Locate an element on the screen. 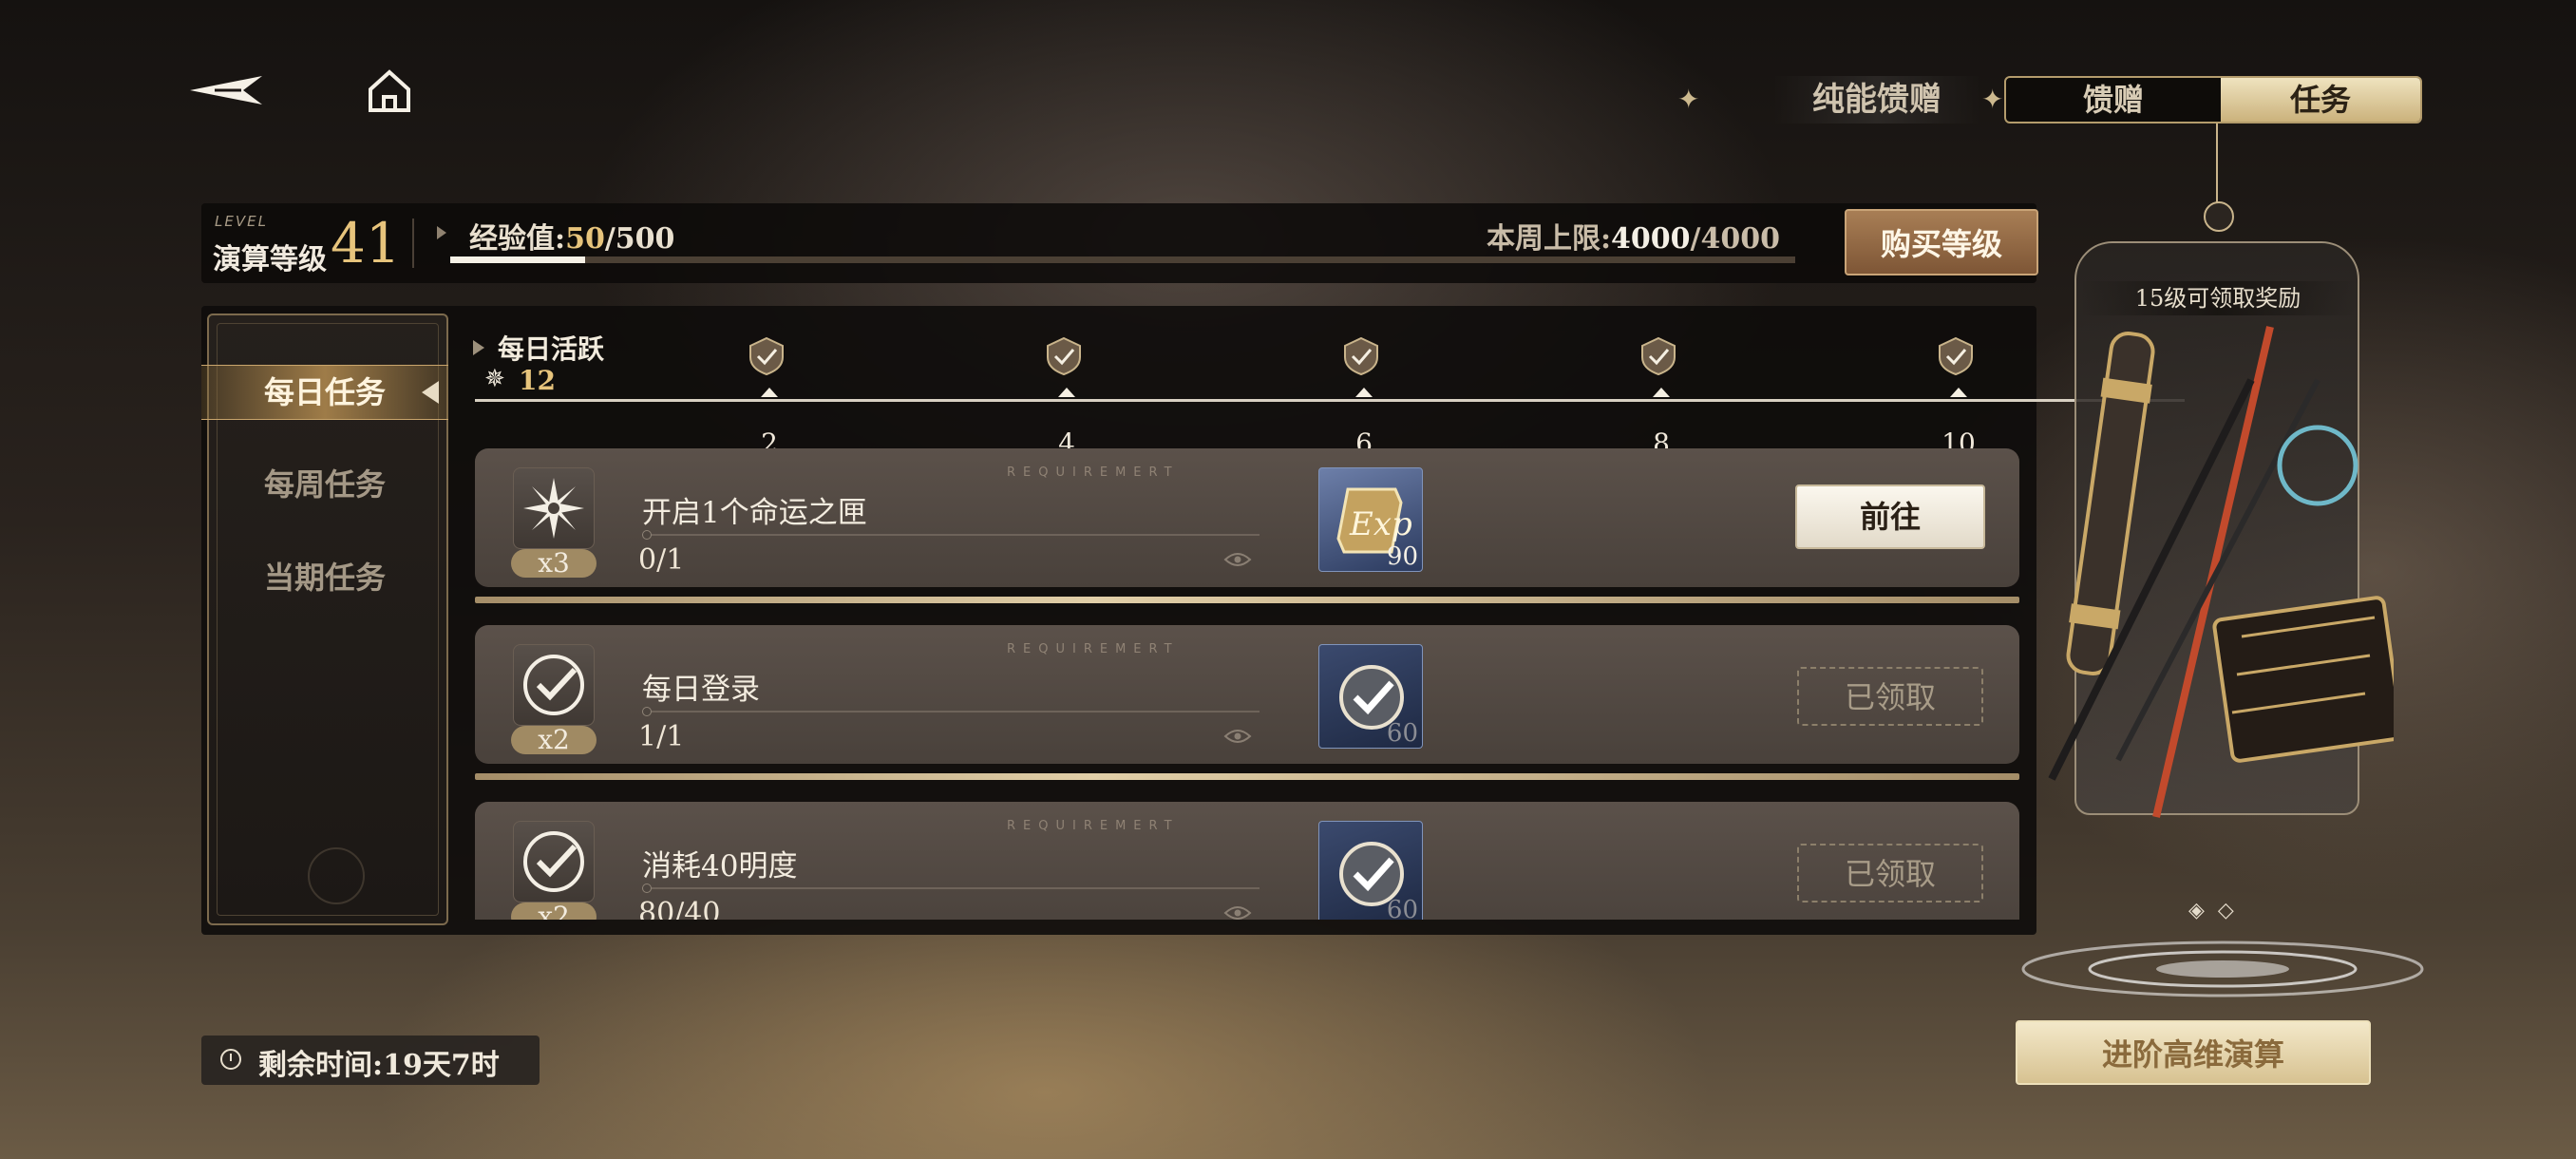 The height and width of the screenshot is (1159, 2576). sidebar-item-label: 每周任务 is located at coordinates (324, 484).